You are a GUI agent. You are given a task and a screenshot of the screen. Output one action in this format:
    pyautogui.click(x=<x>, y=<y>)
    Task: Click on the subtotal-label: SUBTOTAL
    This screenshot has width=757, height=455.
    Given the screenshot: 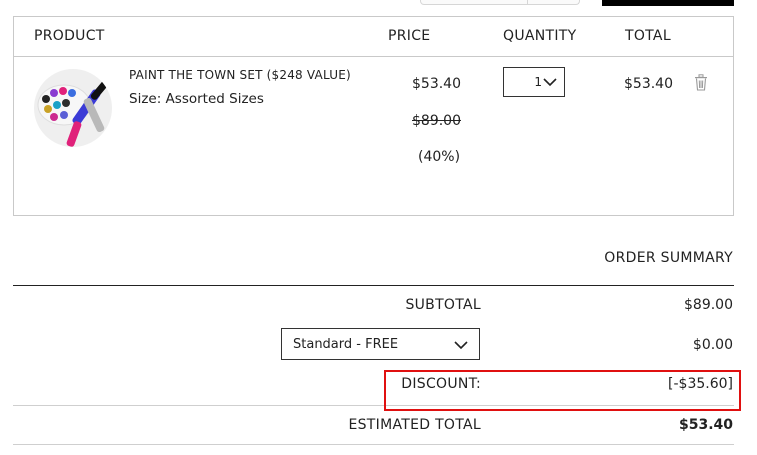 What is the action you would take?
    pyautogui.click(x=443, y=305)
    